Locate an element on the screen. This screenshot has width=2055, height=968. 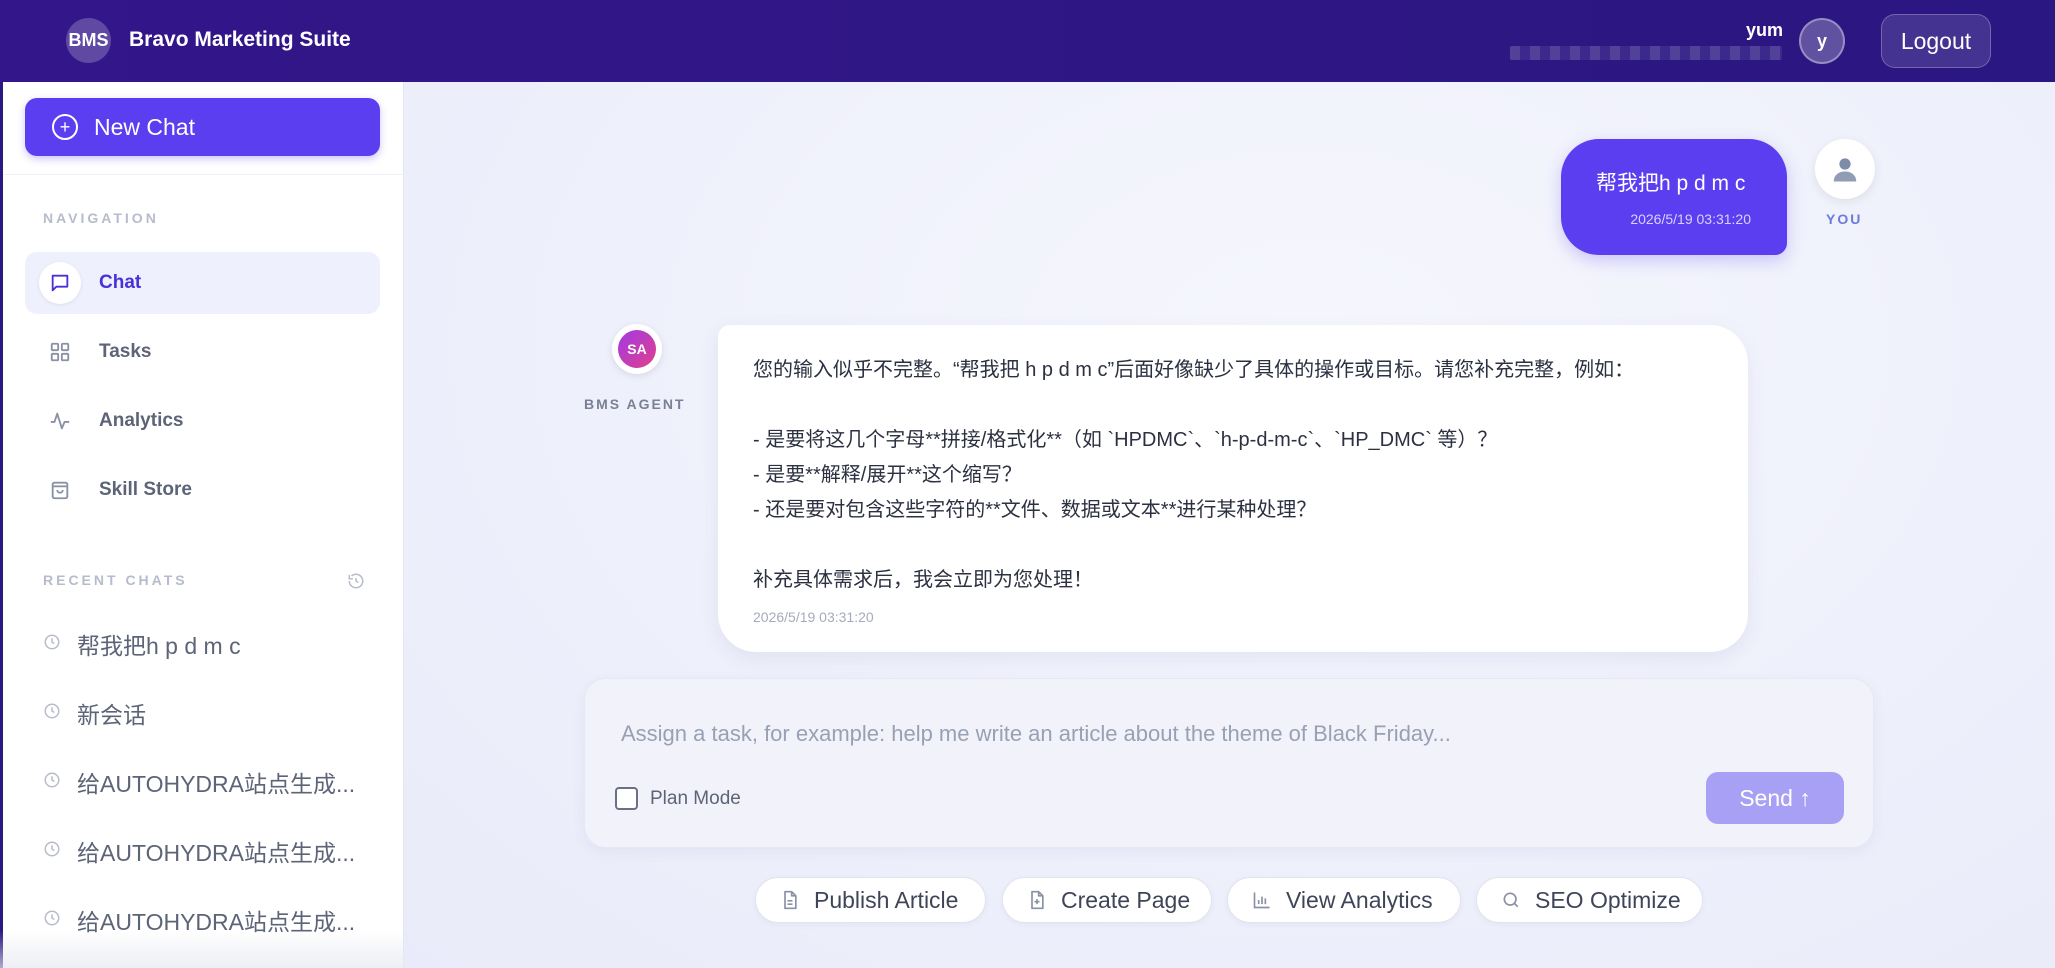
recent-chat-item: 帮我把h p d m c is located at coordinates (202, 644).